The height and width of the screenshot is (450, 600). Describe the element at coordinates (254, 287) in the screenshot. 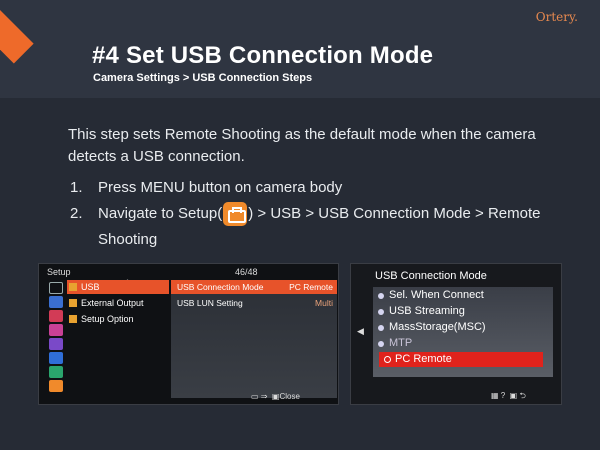

I see `list-item: USB Connection Mode PC Remote` at that location.